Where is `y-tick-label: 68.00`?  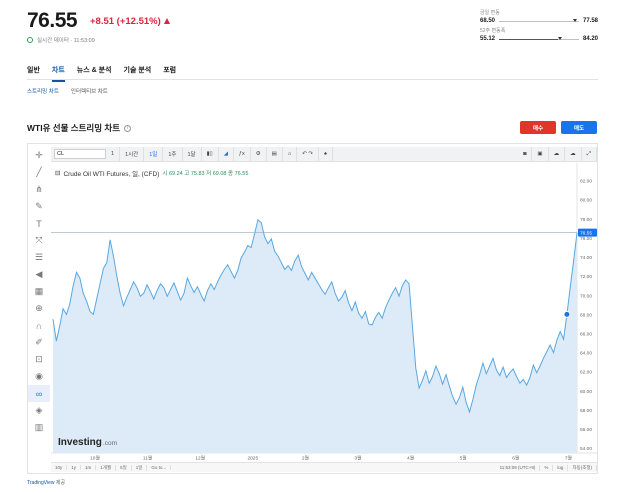 y-tick-label: 68.00 is located at coordinates (586, 315).